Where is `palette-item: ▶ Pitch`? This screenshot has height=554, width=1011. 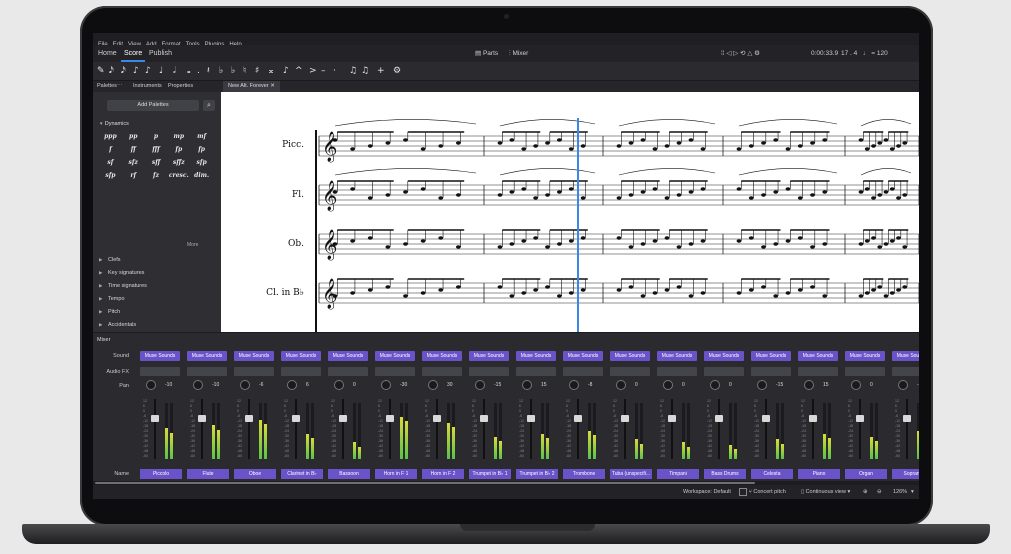 palette-item: ▶ Pitch is located at coordinates (109, 312).